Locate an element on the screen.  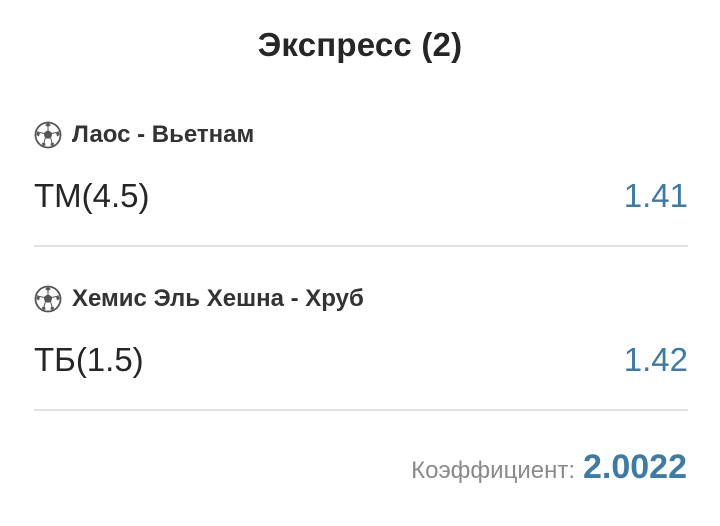
page-title: Экспресс (2) is located at coordinates (360, 44).